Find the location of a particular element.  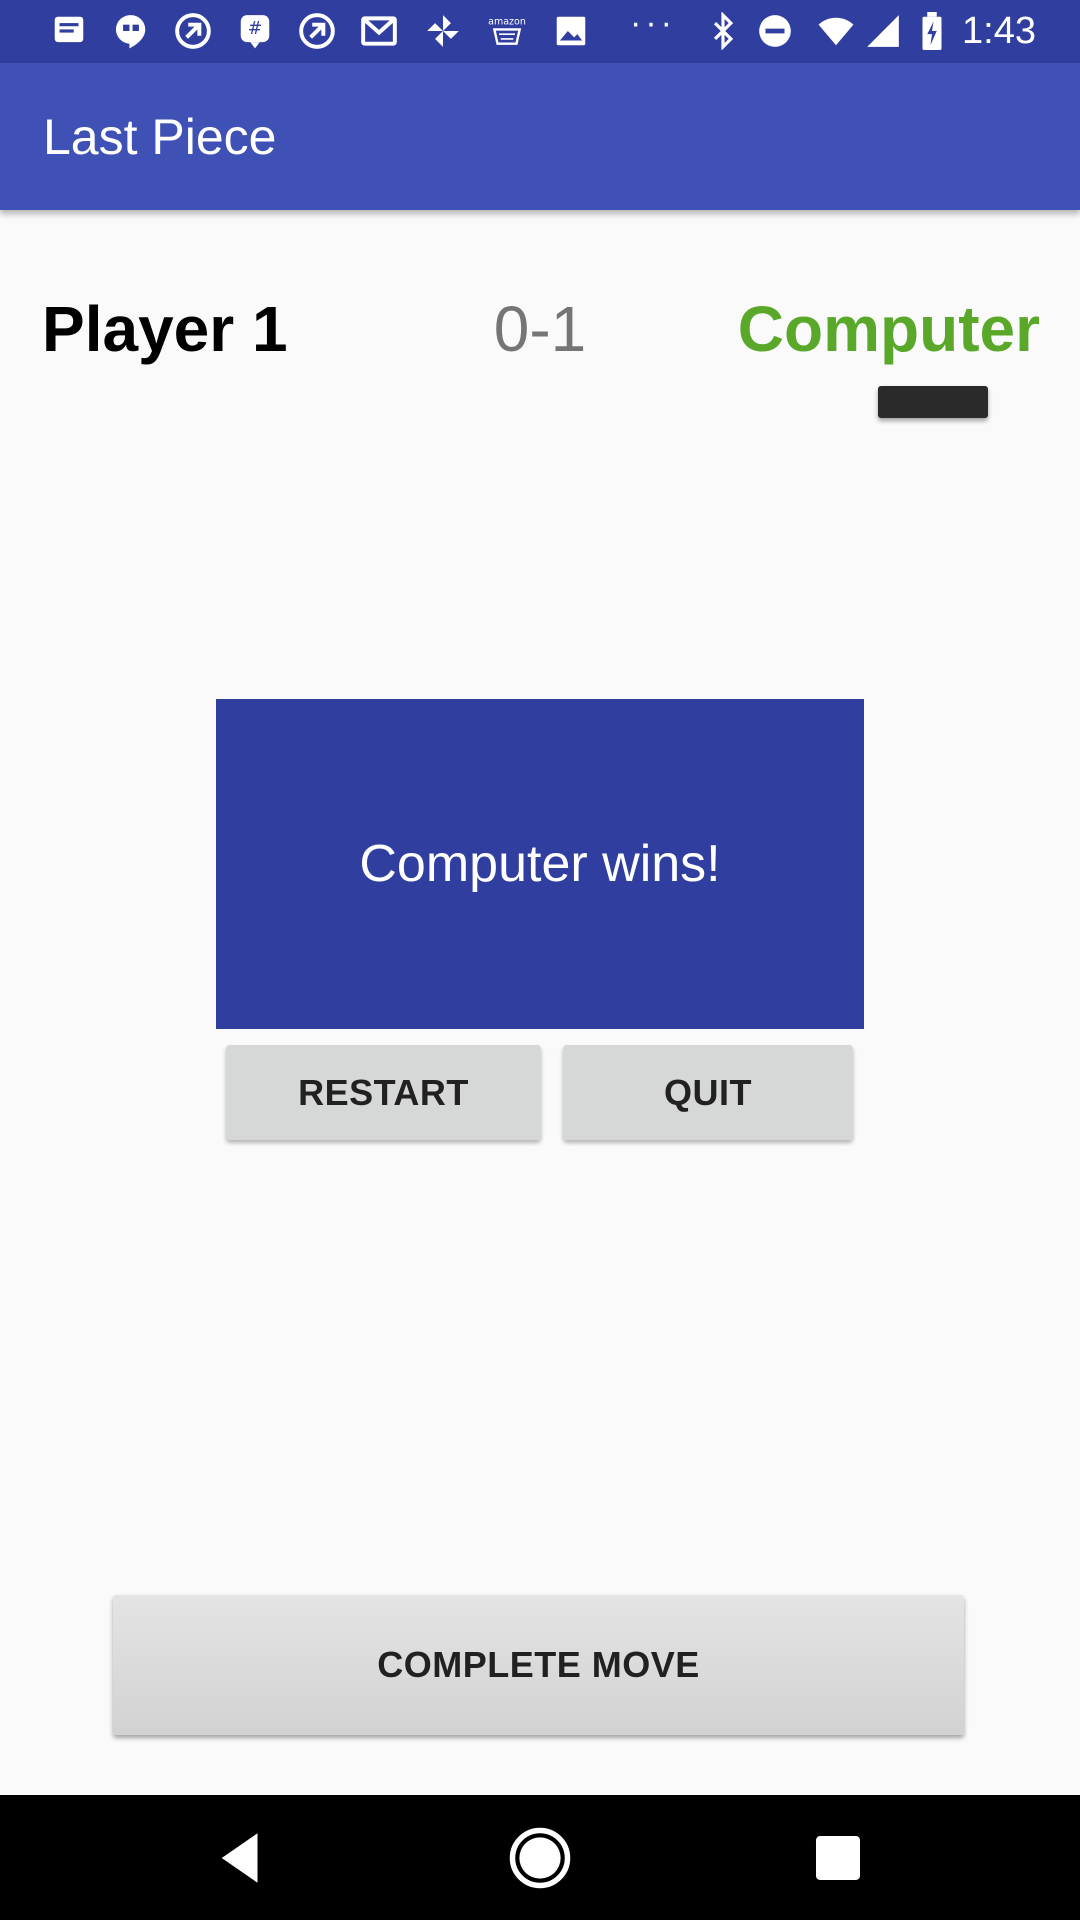

signal-icon is located at coordinates (883, 31).